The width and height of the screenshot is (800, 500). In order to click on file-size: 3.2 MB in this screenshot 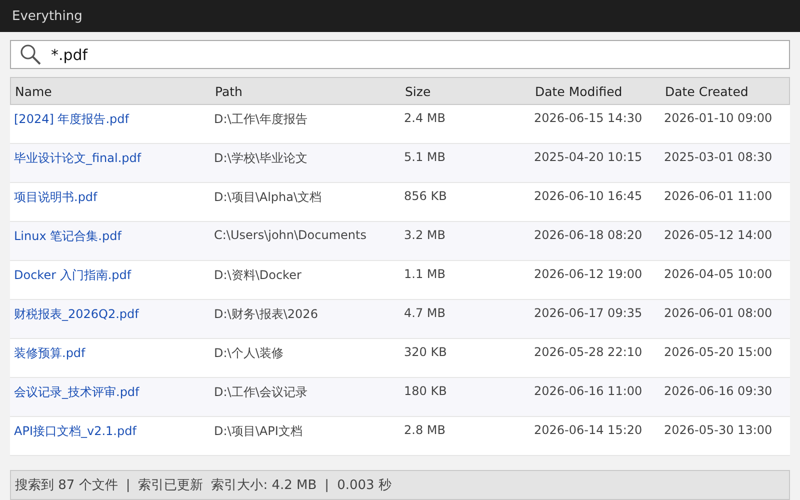, I will do `click(424, 236)`.